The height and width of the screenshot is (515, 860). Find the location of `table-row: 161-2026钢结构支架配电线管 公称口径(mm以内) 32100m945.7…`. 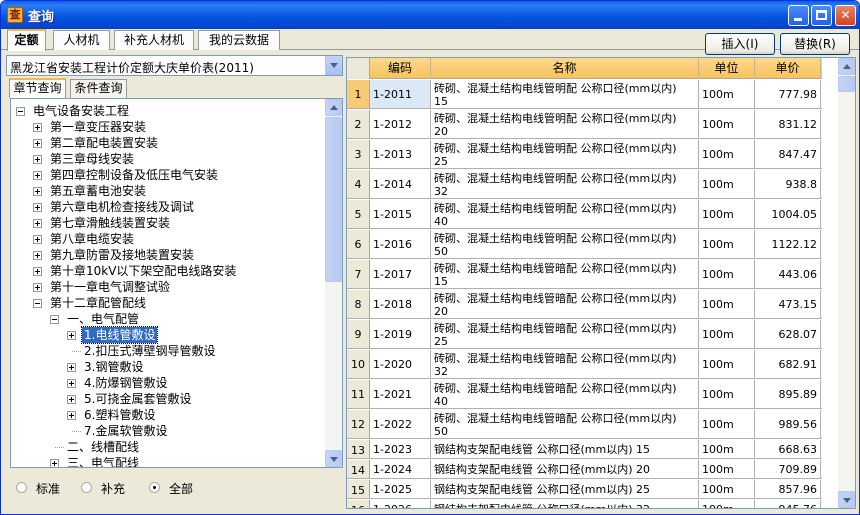

table-row: 161-2026钢结构支架配电线管 公称口径(mm以内) 32100m945.7… is located at coordinates (584, 504).